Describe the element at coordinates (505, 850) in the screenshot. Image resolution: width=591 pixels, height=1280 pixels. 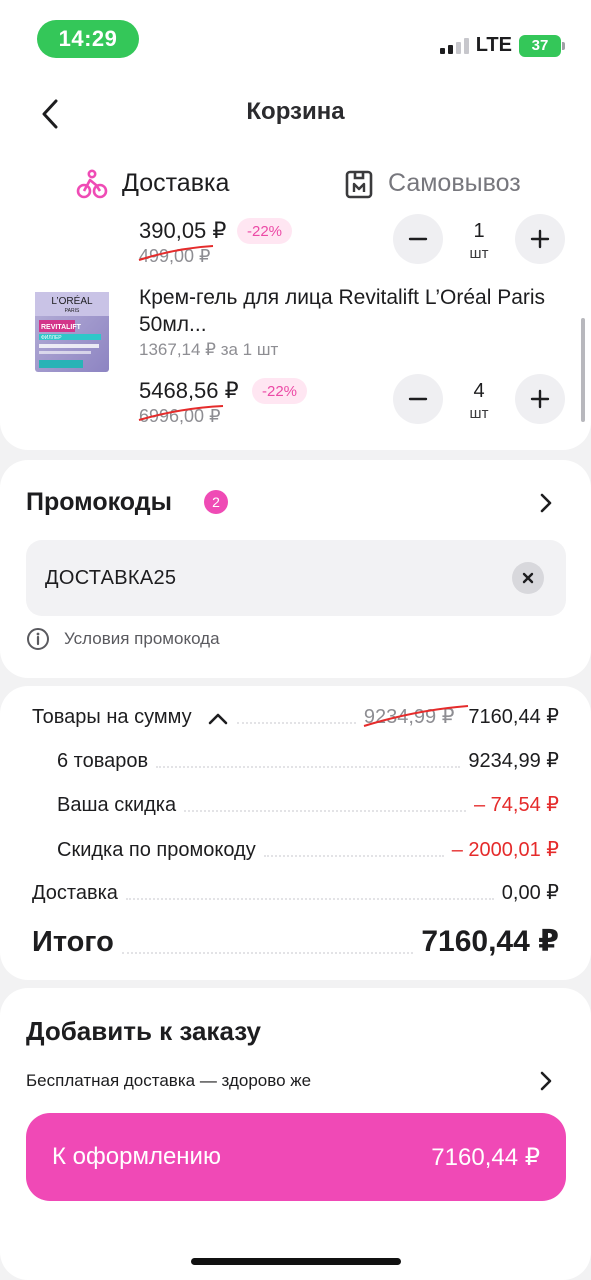
I see `summary-row-value: – 2000,01 ₽` at that location.